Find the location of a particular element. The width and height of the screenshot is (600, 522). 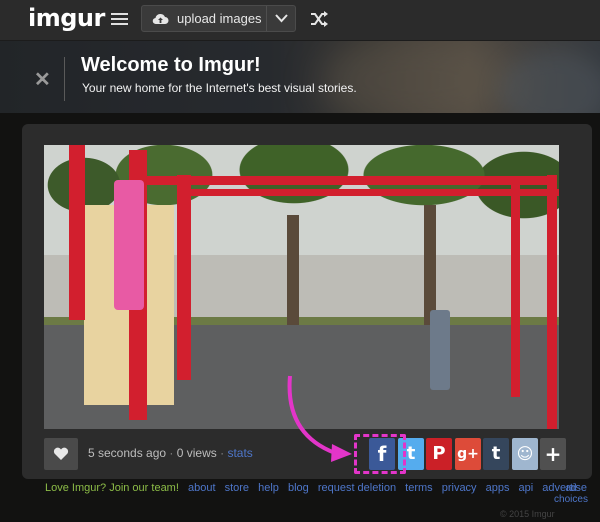

share-googleplus-button: g+ is located at coordinates (468, 454).